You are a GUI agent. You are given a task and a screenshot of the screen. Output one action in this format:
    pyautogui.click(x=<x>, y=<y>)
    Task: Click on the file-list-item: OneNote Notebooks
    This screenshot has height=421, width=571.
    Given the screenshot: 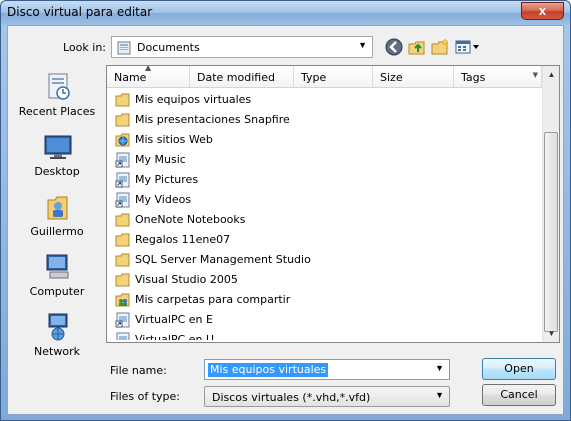 What is the action you would take?
    pyautogui.click(x=265, y=220)
    